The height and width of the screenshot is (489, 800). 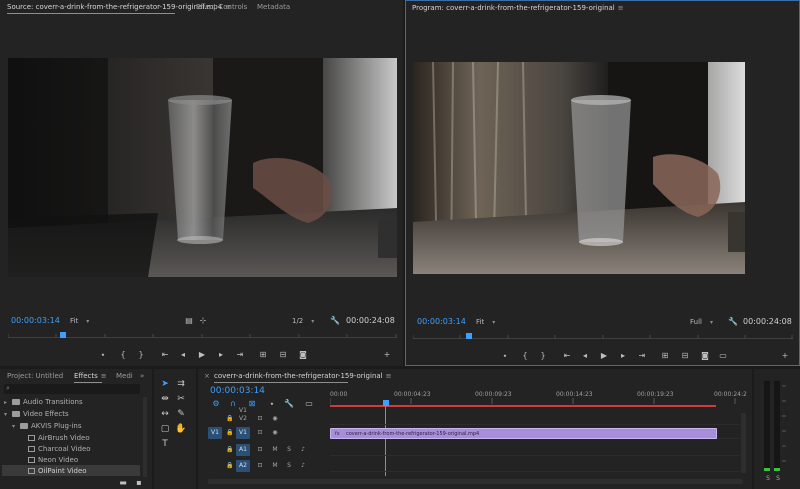 I want to click on track-target-a1: A1, so click(x=243, y=450).